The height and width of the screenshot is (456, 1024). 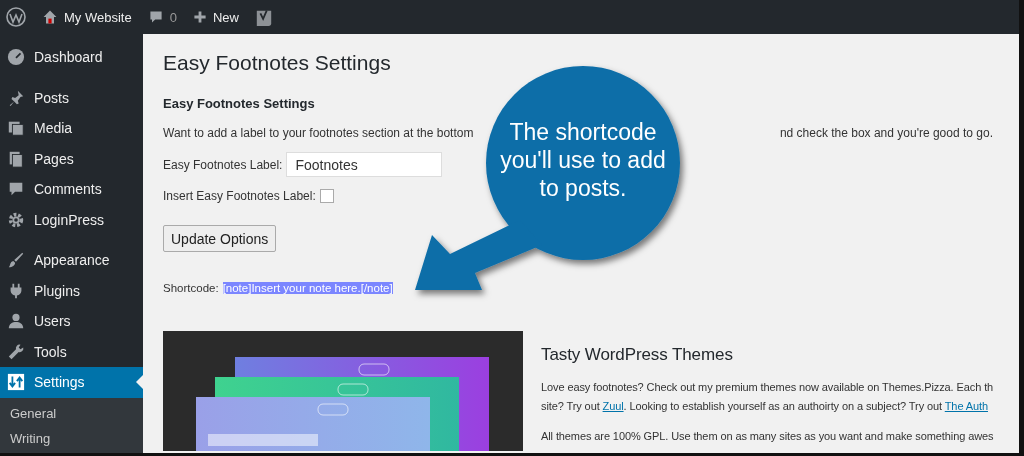 What do you see at coordinates (50, 17) in the screenshot?
I see `home-icon` at bounding box center [50, 17].